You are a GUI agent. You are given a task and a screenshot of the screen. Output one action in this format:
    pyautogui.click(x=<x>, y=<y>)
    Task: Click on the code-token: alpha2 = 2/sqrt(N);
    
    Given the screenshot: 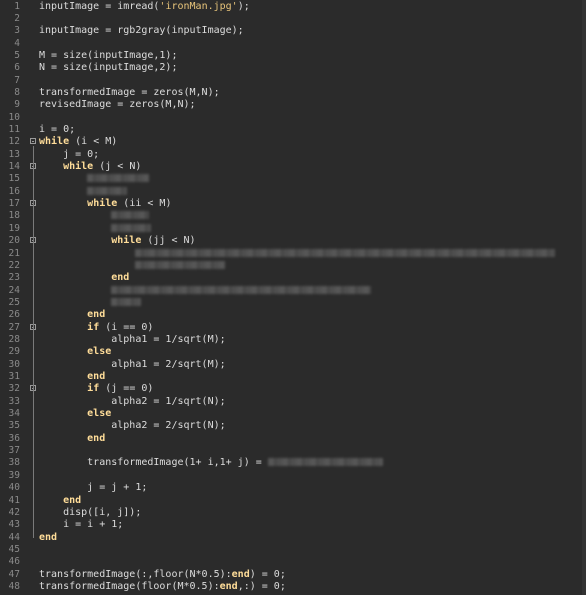 What is the action you would take?
    pyautogui.click(x=132, y=426)
    